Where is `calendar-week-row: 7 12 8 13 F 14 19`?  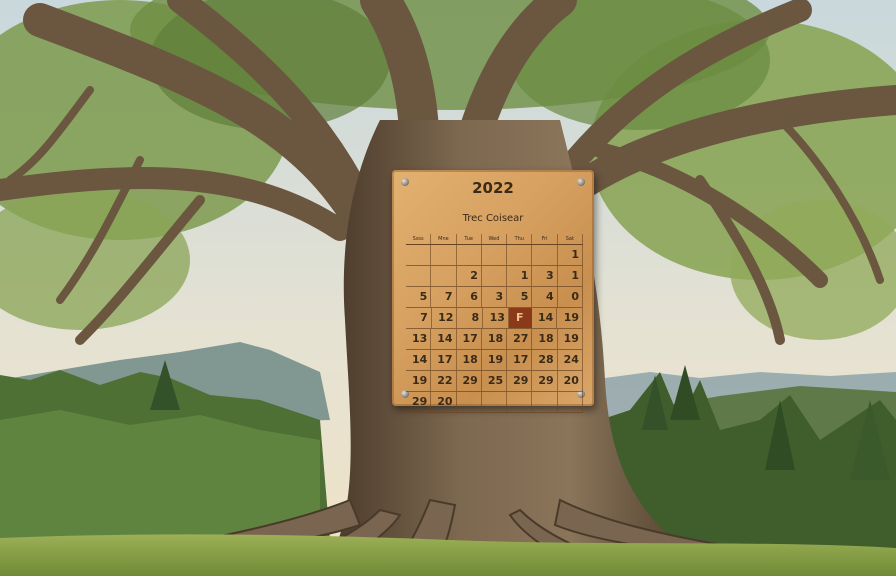
calendar-week-row: 7 12 8 13 F 14 19 is located at coordinates (495, 318).